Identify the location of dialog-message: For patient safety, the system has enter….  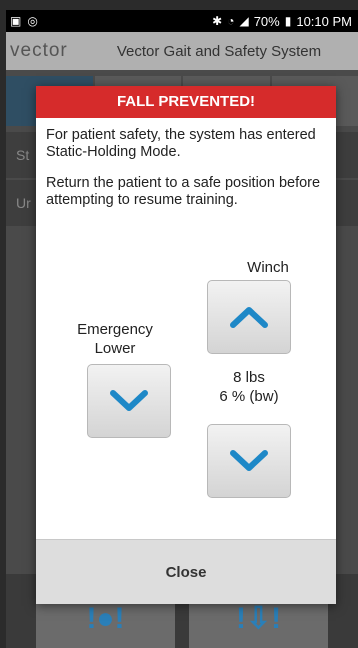
(186, 163).